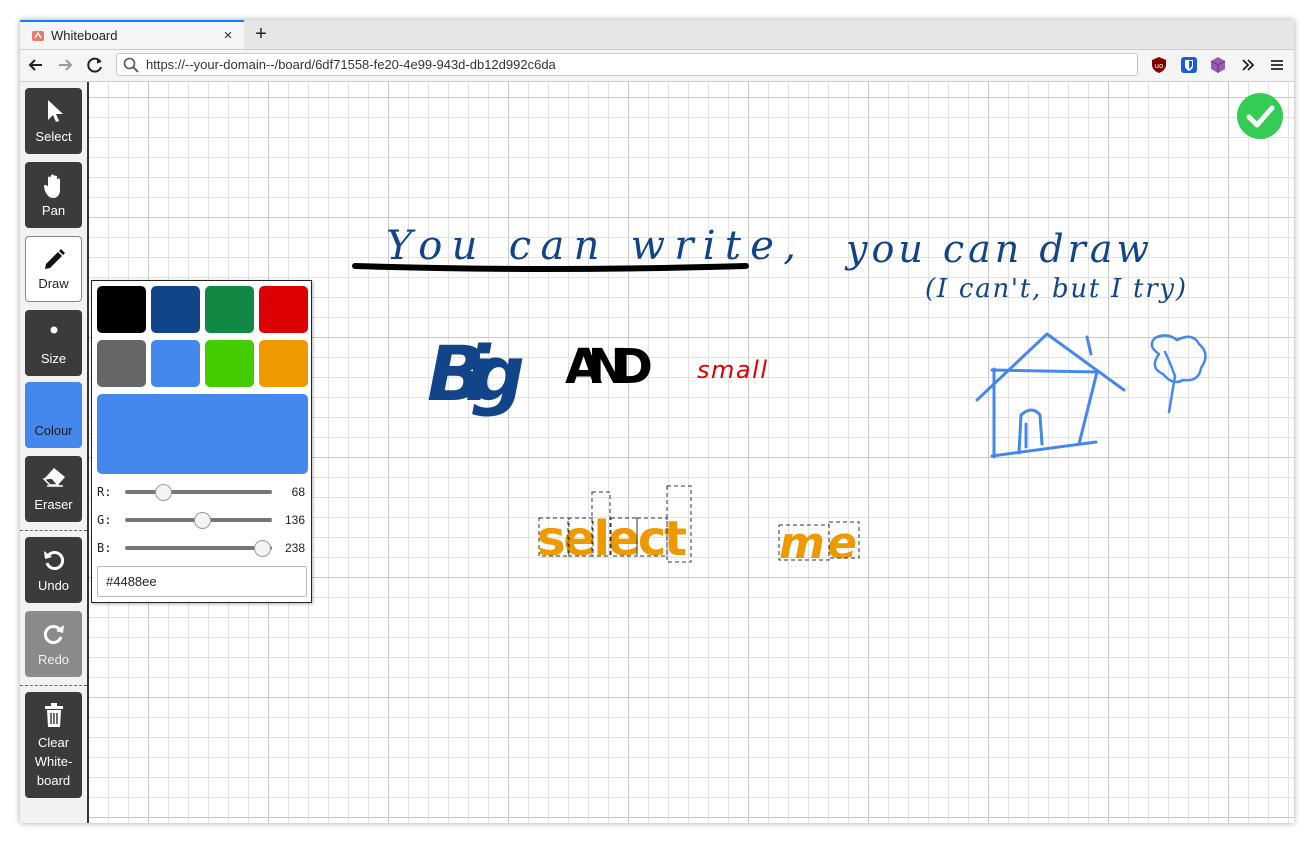 Image resolution: width=1314 pixels, height=843 pixels. Describe the element at coordinates (283, 363) in the screenshot. I see `swatch-orange` at that location.